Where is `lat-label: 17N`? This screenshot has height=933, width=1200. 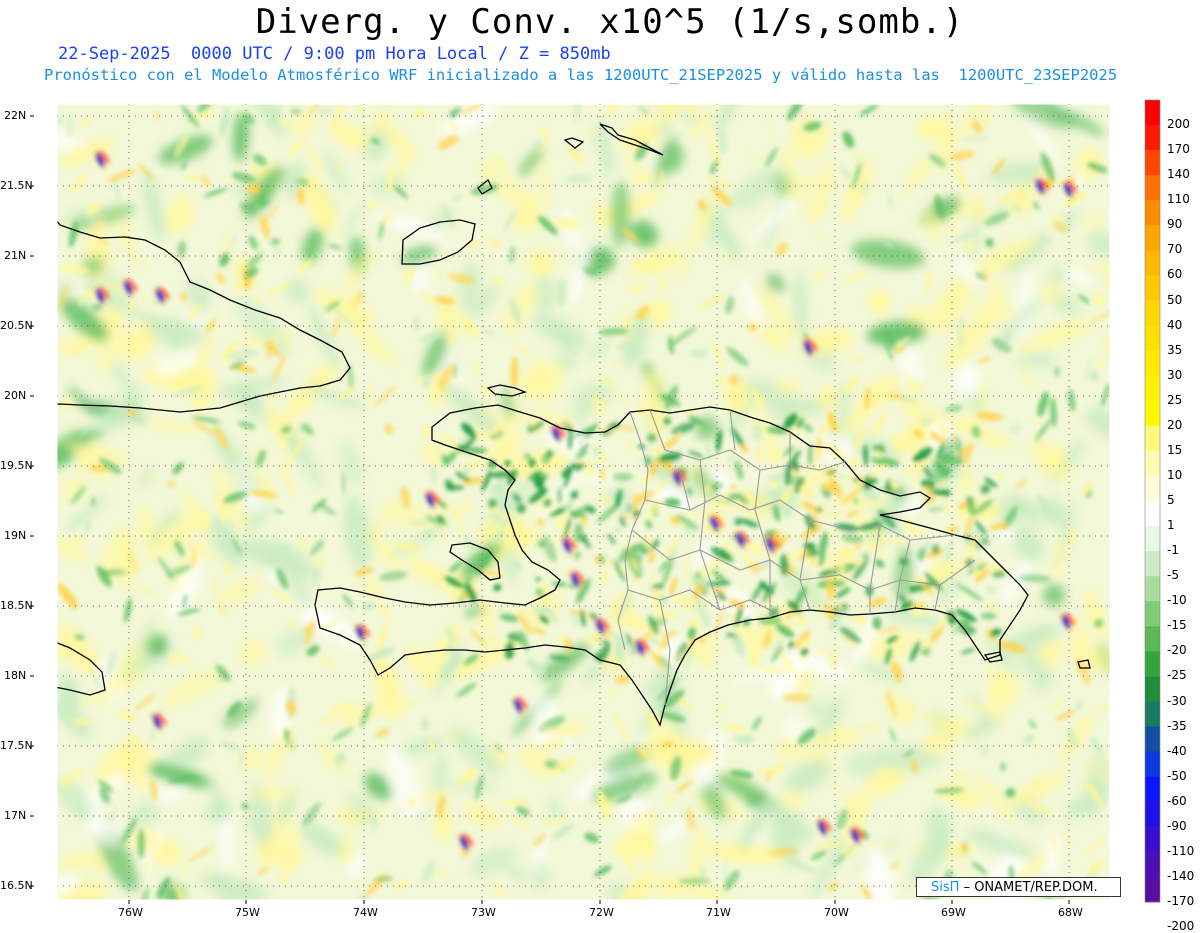
lat-label: 17N is located at coordinates (15, 815).